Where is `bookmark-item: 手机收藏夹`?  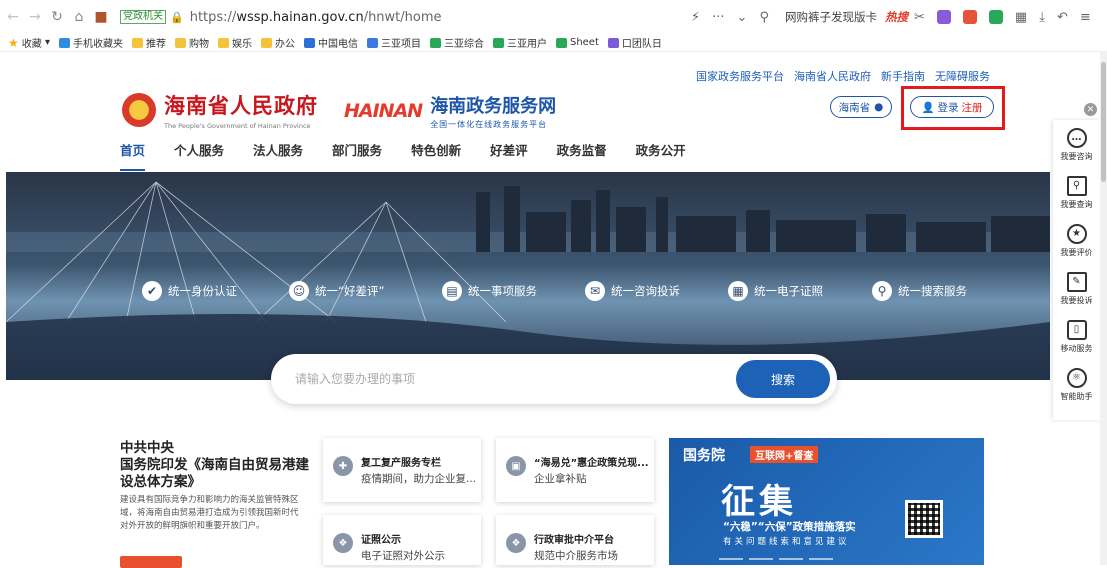 bookmark-item: 手机收藏夹 is located at coordinates (90, 42).